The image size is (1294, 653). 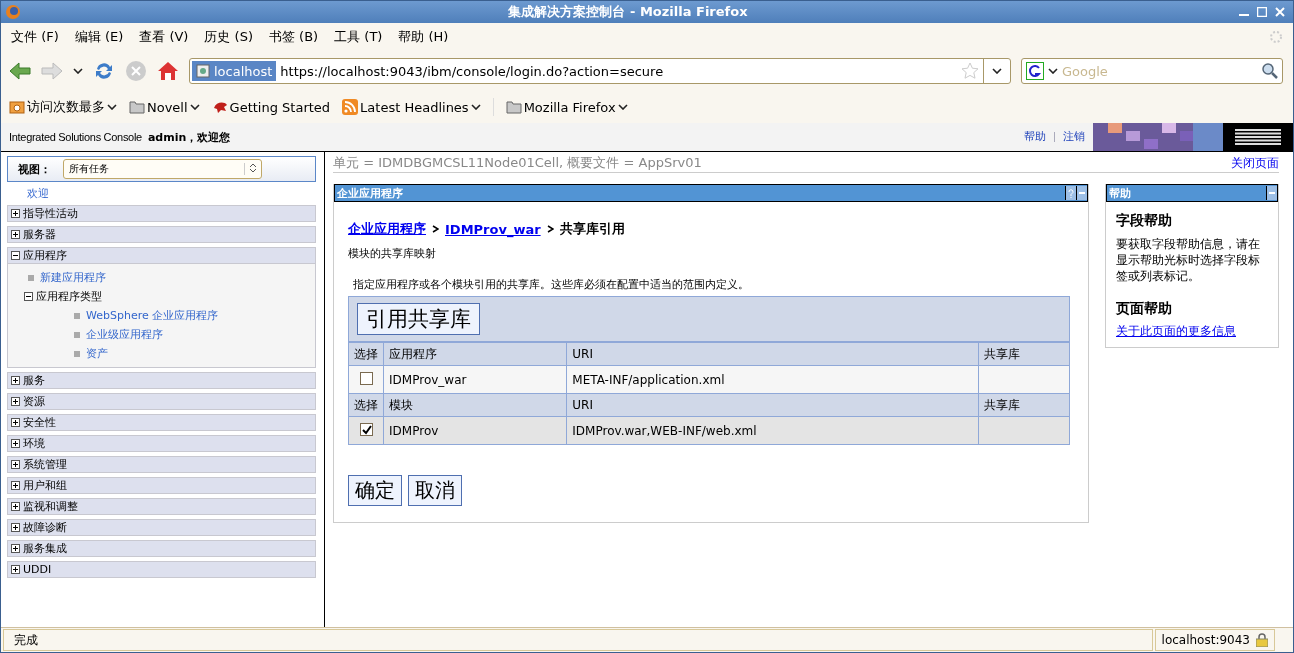 What do you see at coordinates (592, 229) in the screenshot?
I see `breadcrumb-current: 共享库引用` at bounding box center [592, 229].